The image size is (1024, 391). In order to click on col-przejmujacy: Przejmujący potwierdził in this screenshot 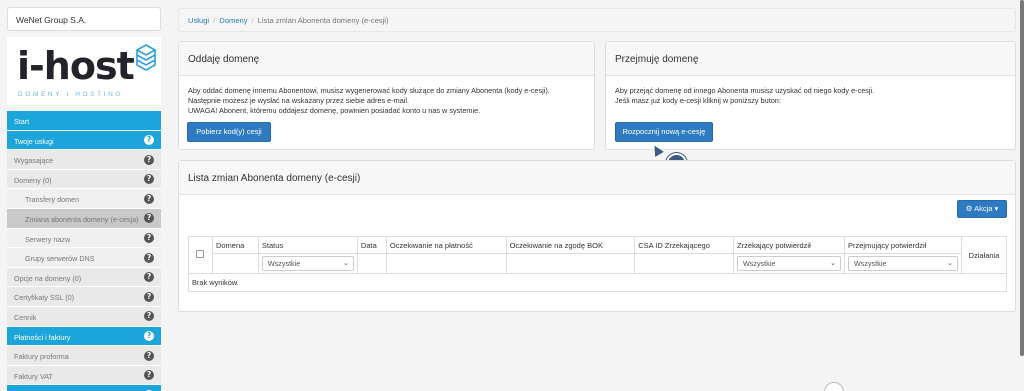, I will do `click(902, 245)`.